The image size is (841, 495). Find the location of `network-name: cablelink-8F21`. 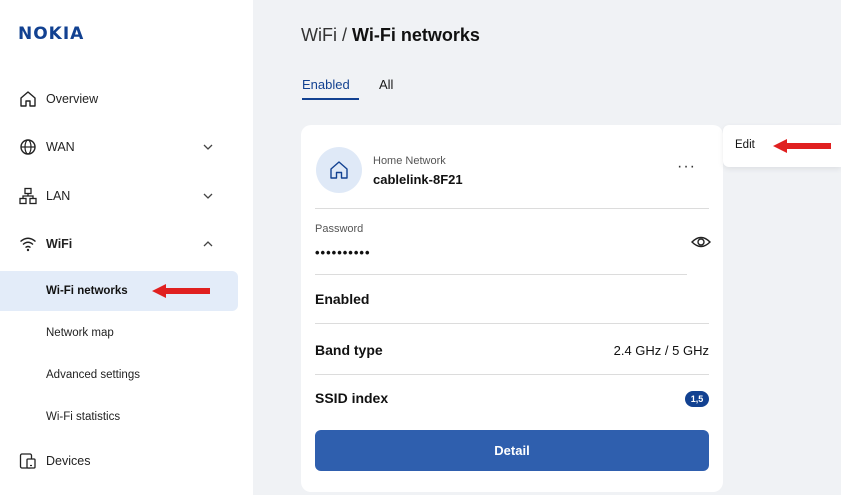

network-name: cablelink-8F21 is located at coordinates (418, 179).